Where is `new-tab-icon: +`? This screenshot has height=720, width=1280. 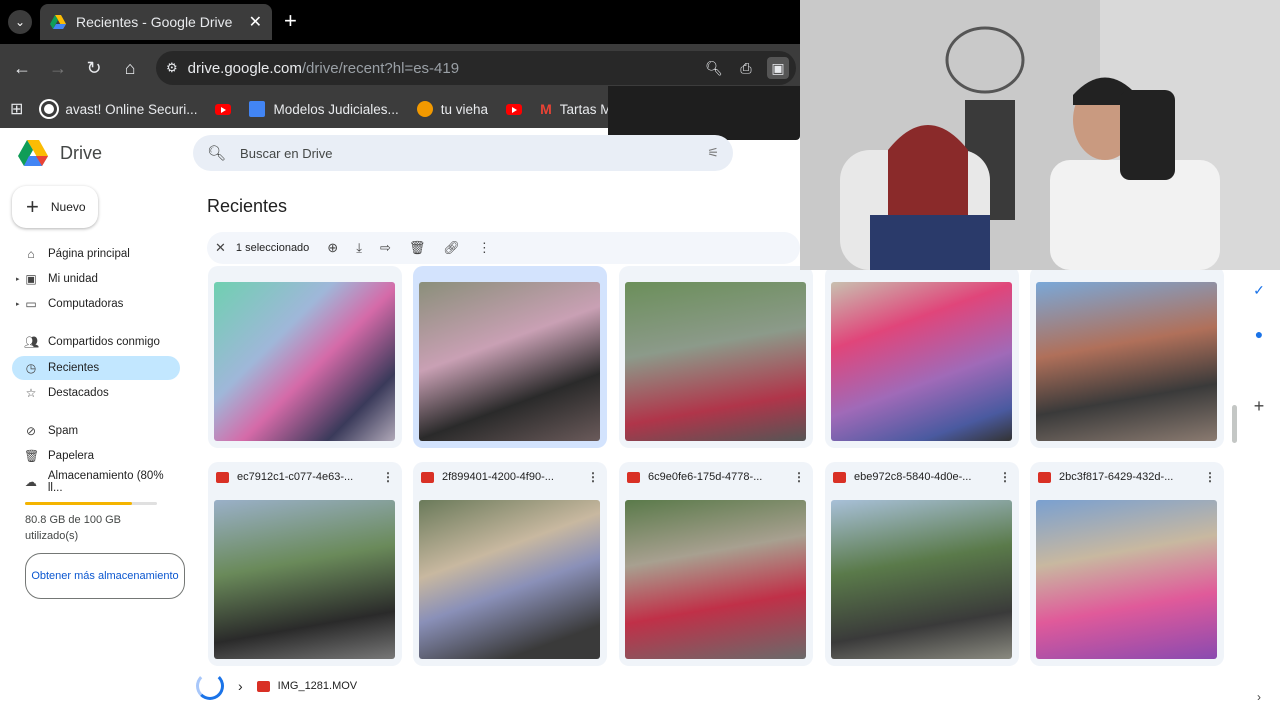
new-tab-icon: + is located at coordinates (290, 21).